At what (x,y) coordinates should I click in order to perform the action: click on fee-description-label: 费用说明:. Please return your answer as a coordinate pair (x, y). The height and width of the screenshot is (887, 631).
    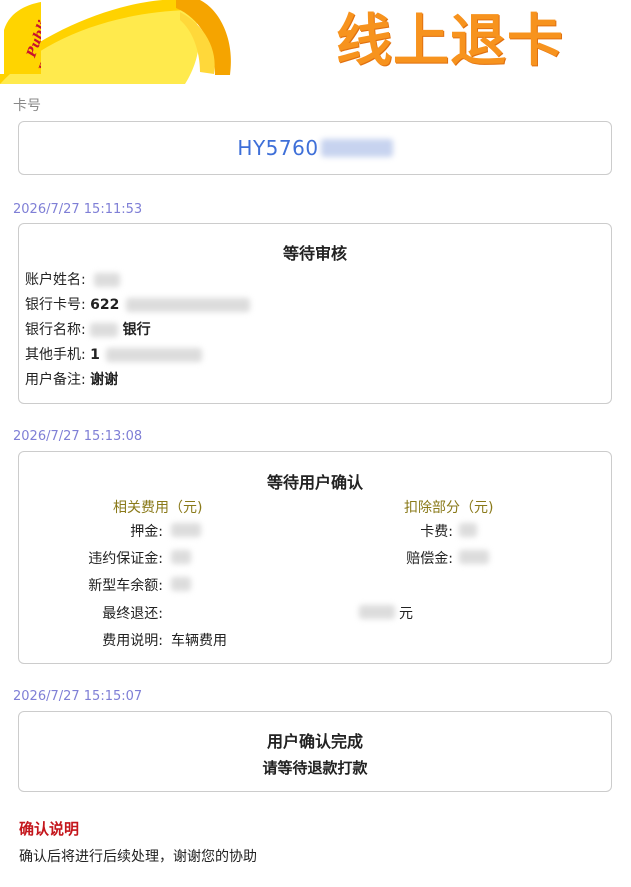
    Looking at the image, I should click on (132, 641).